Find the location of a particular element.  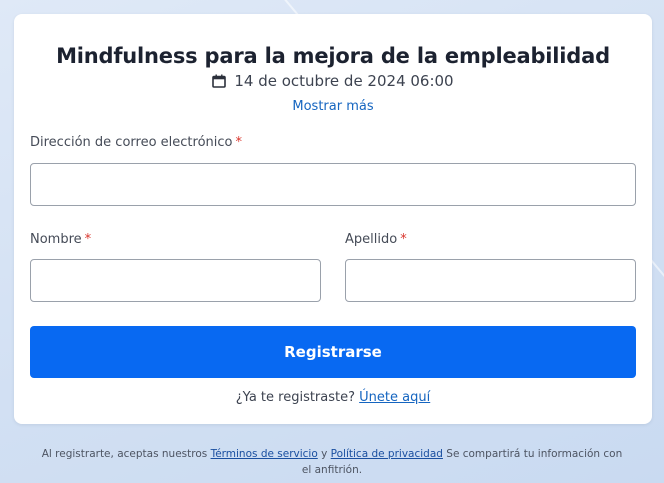

event-datetime-row: 14 de octubre de 2024 06:00 is located at coordinates (333, 81).